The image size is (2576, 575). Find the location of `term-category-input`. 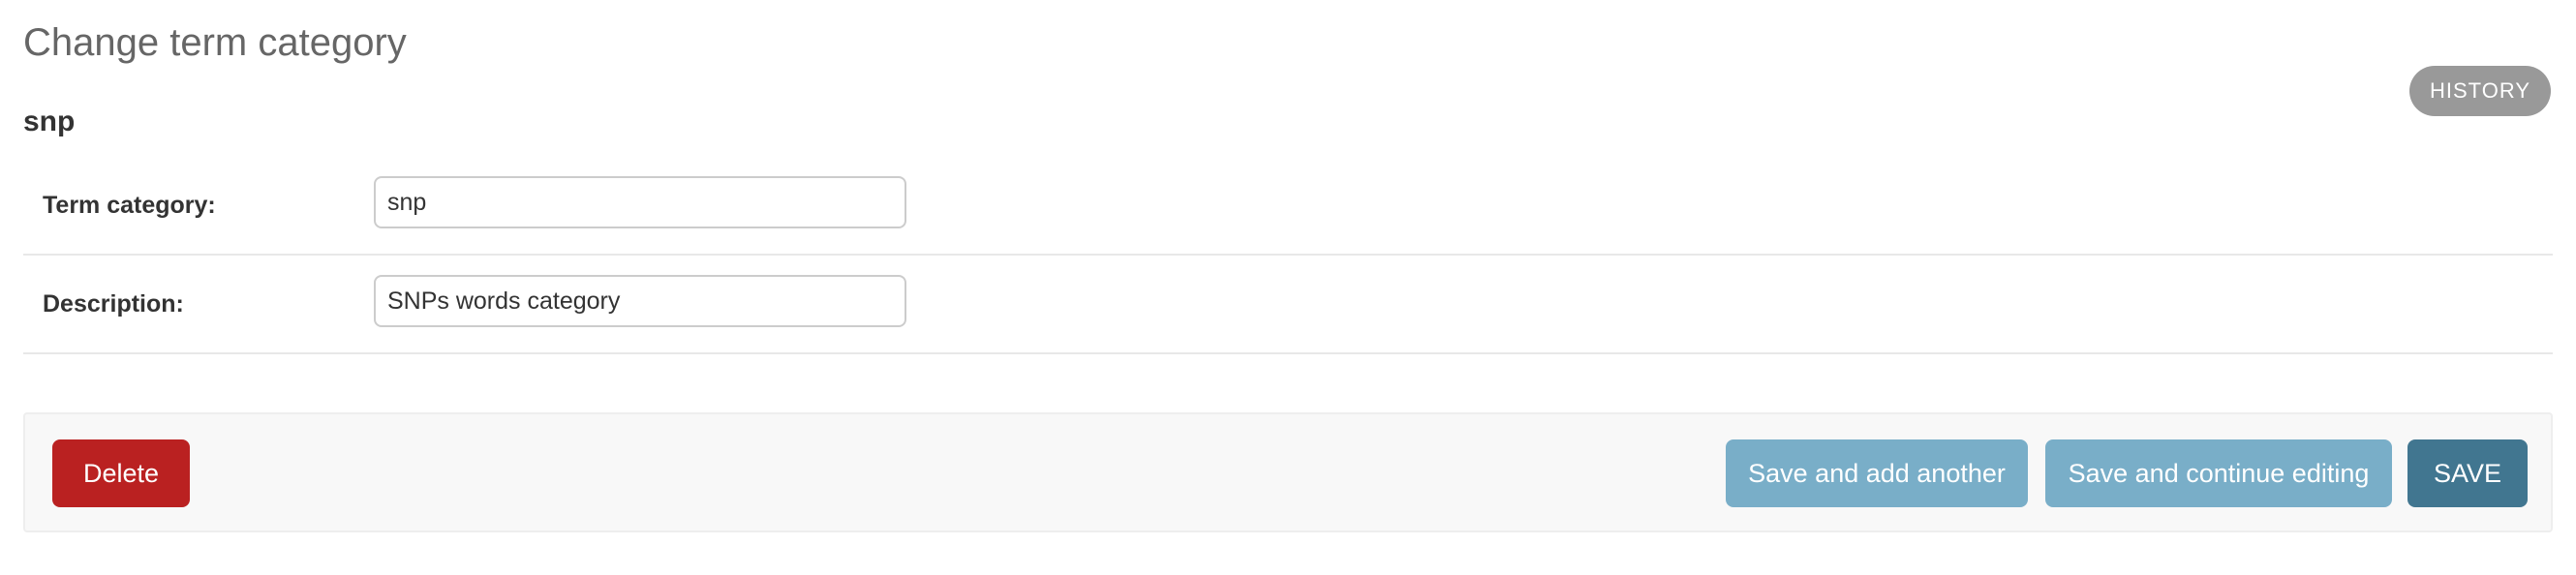

term-category-input is located at coordinates (640, 202).